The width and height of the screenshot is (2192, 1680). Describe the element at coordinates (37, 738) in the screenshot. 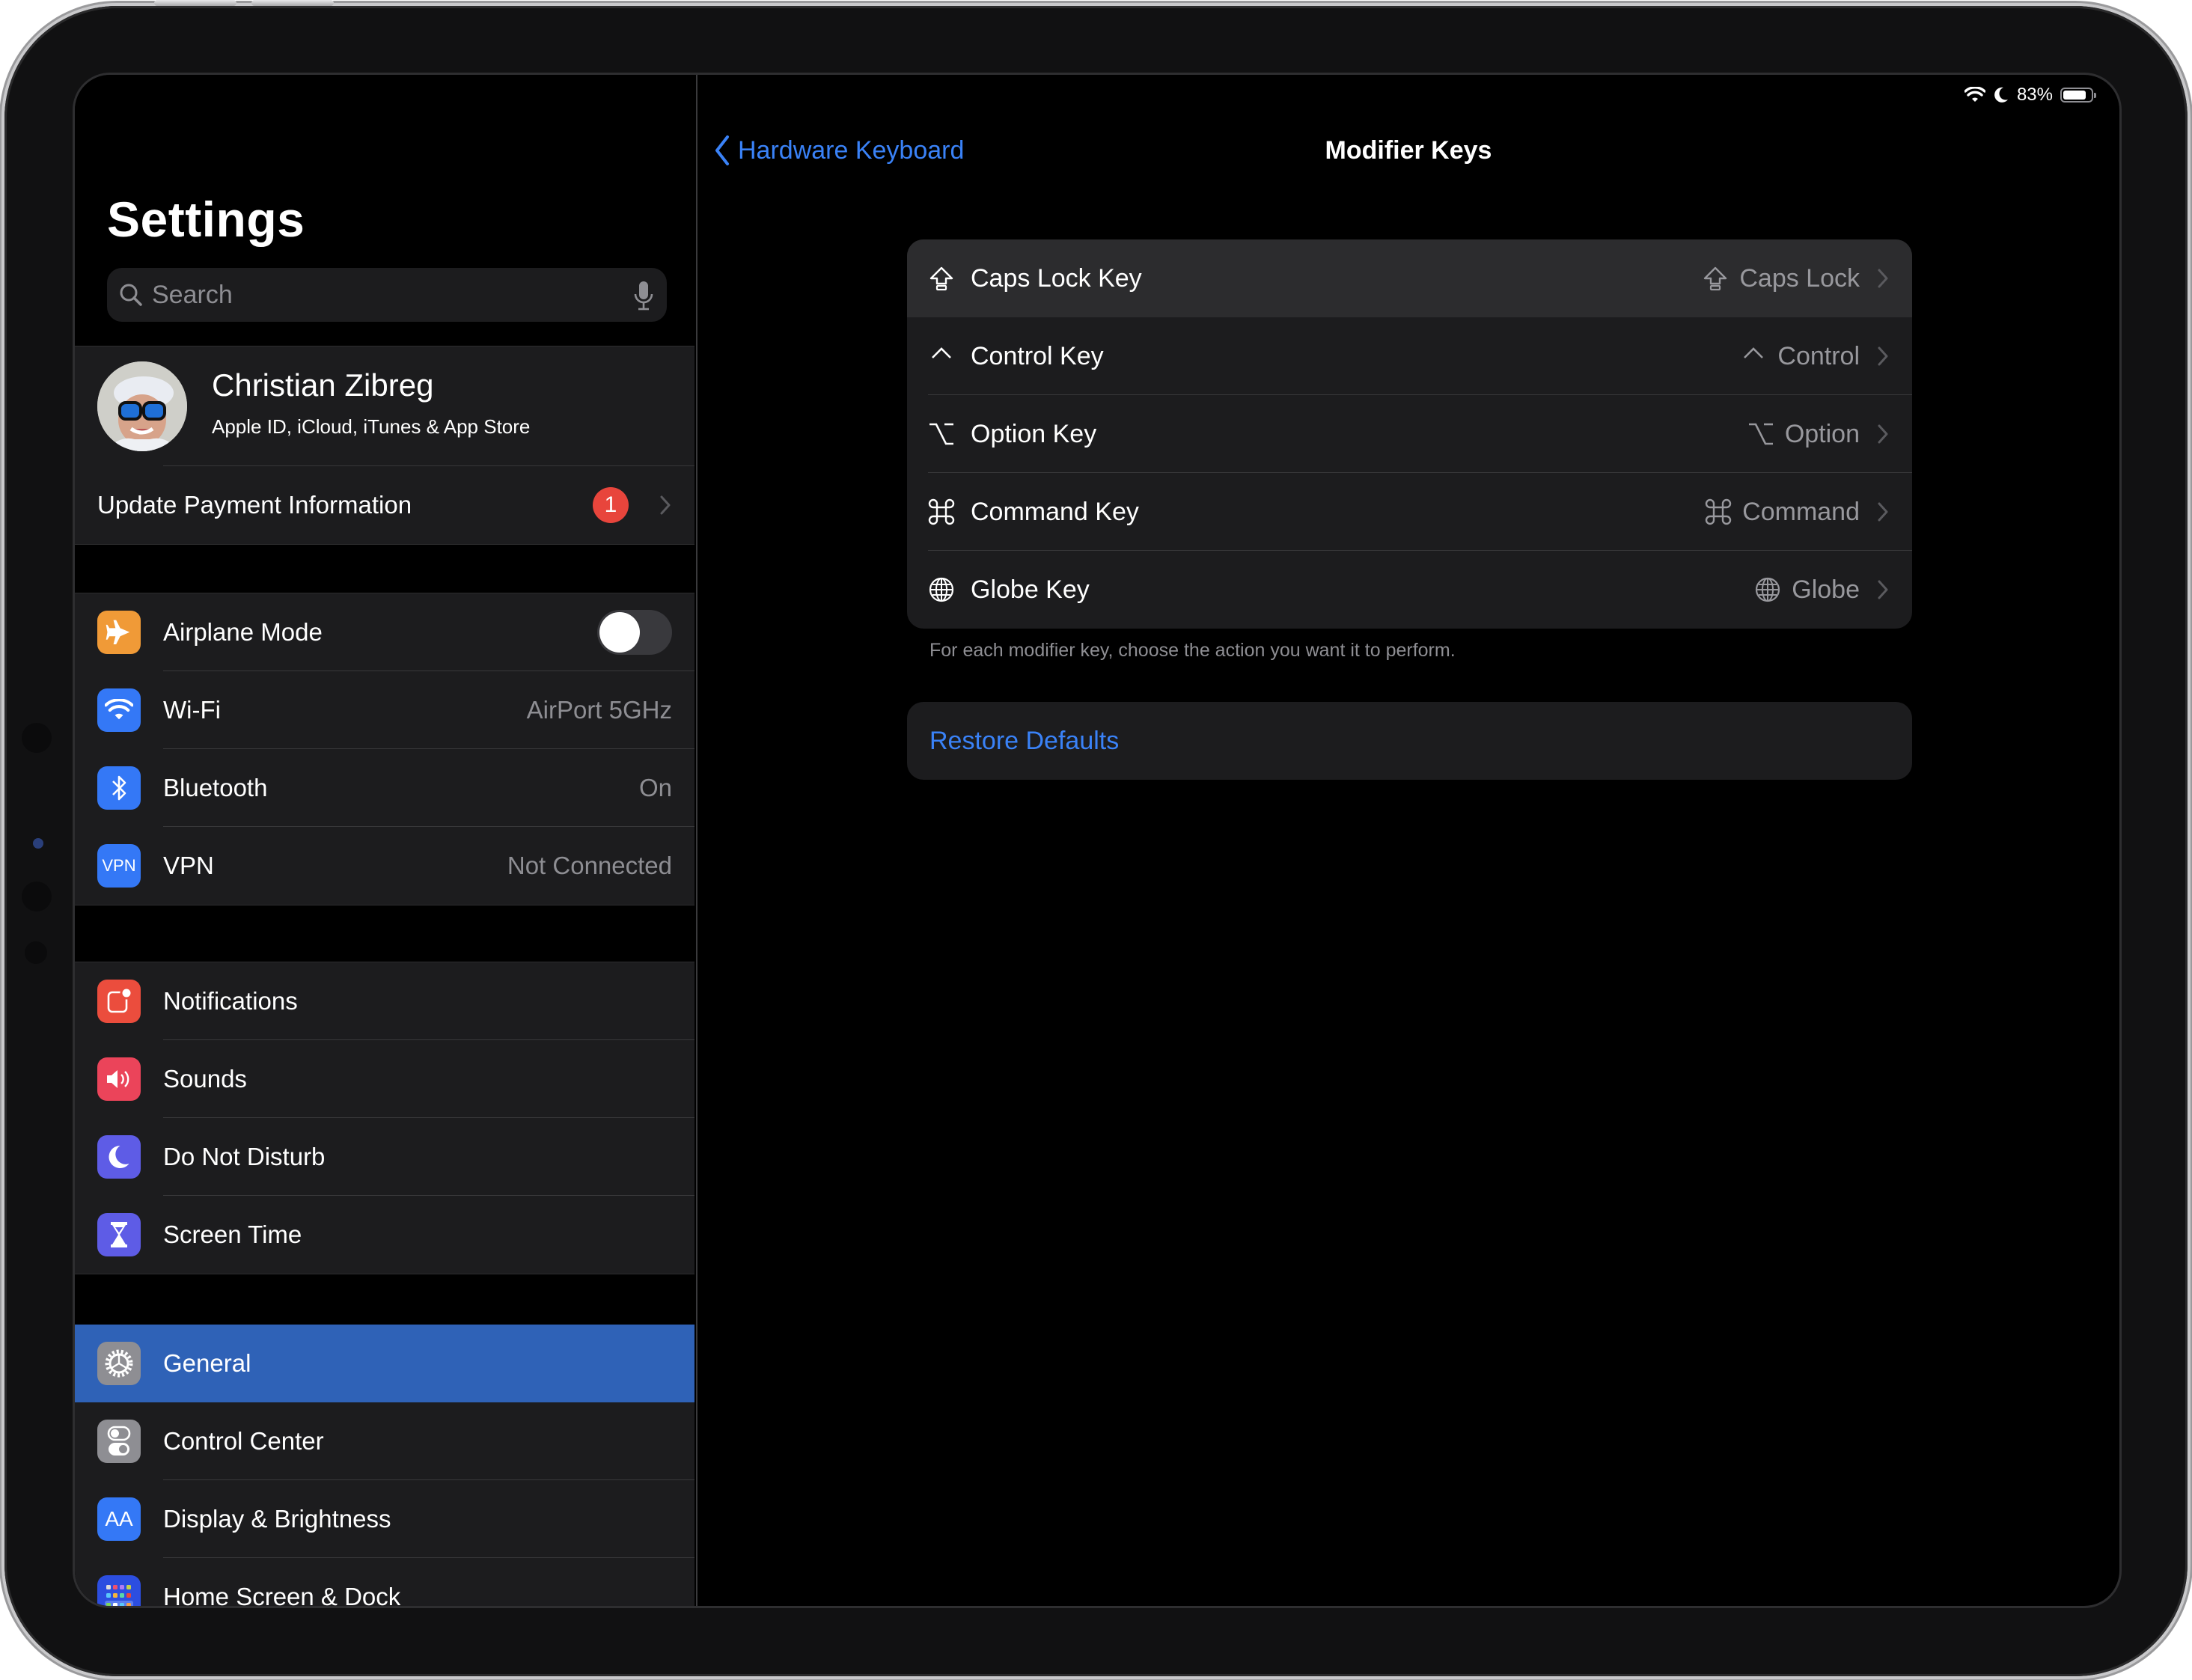

I see `front-camera-sensor` at that location.